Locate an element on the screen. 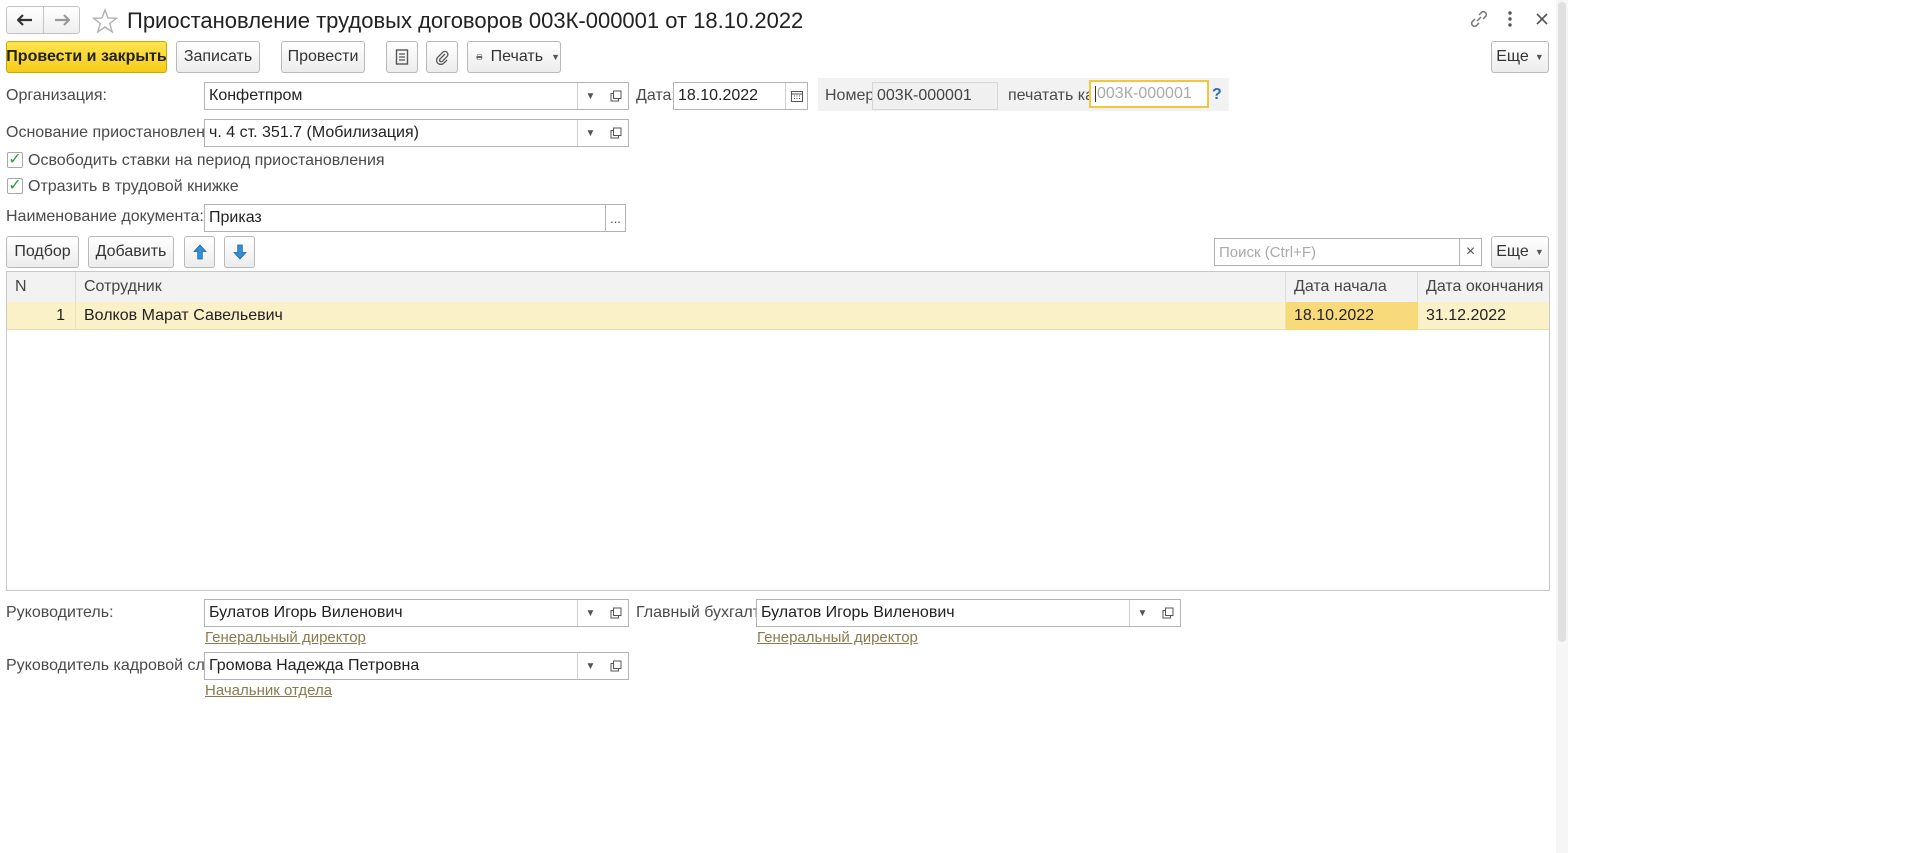  head-label: Руководитель: is located at coordinates (60, 612).